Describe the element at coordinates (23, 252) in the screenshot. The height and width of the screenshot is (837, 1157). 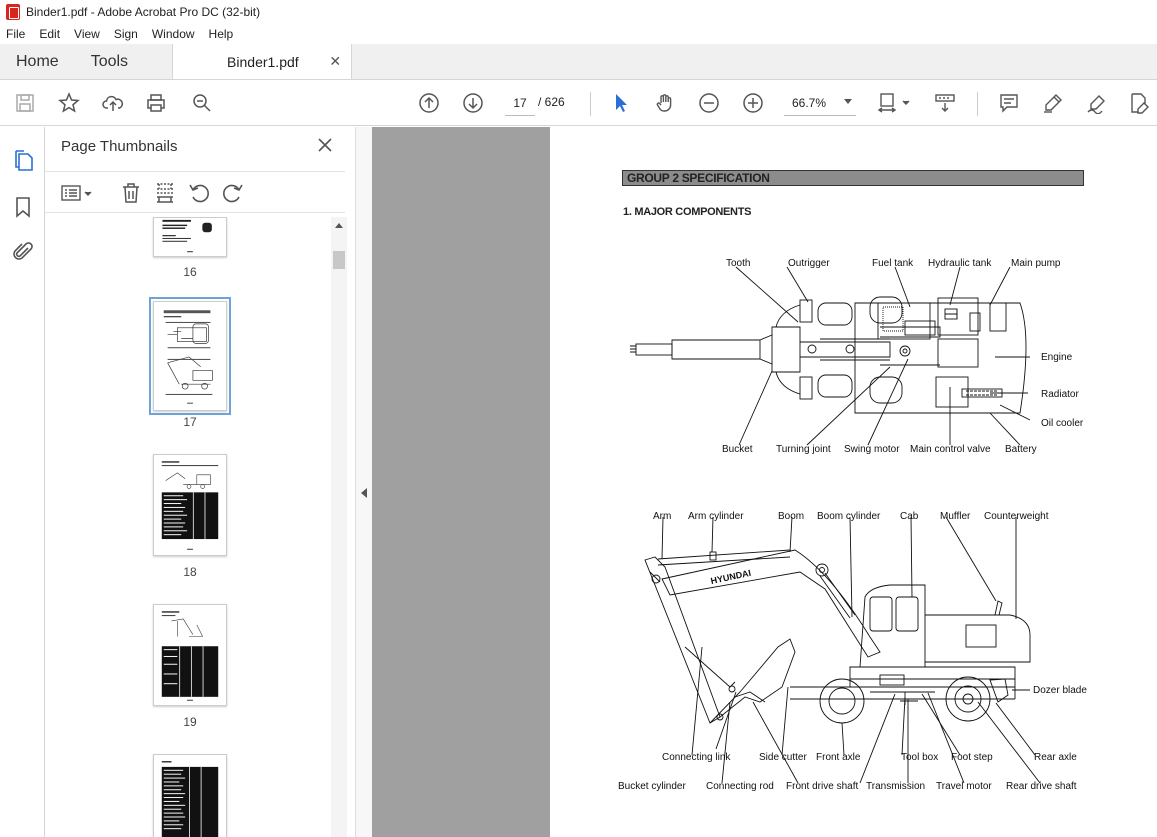
I see `attachments-icon` at that location.